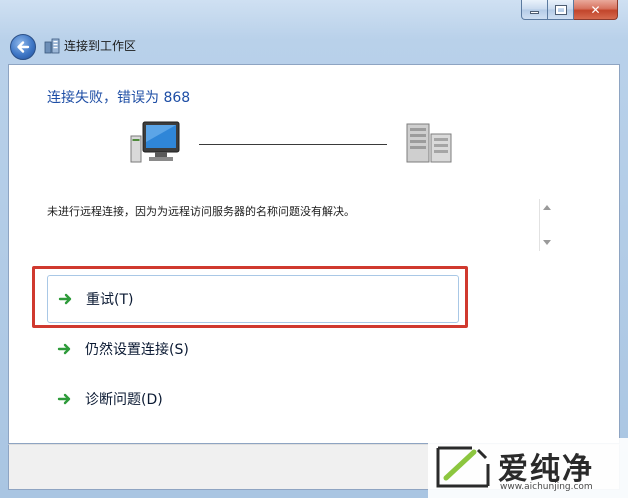 Image resolution: width=628 pixels, height=498 pixels. What do you see at coordinates (463, 467) in the screenshot?
I see `watermark-logo-icon` at bounding box center [463, 467].